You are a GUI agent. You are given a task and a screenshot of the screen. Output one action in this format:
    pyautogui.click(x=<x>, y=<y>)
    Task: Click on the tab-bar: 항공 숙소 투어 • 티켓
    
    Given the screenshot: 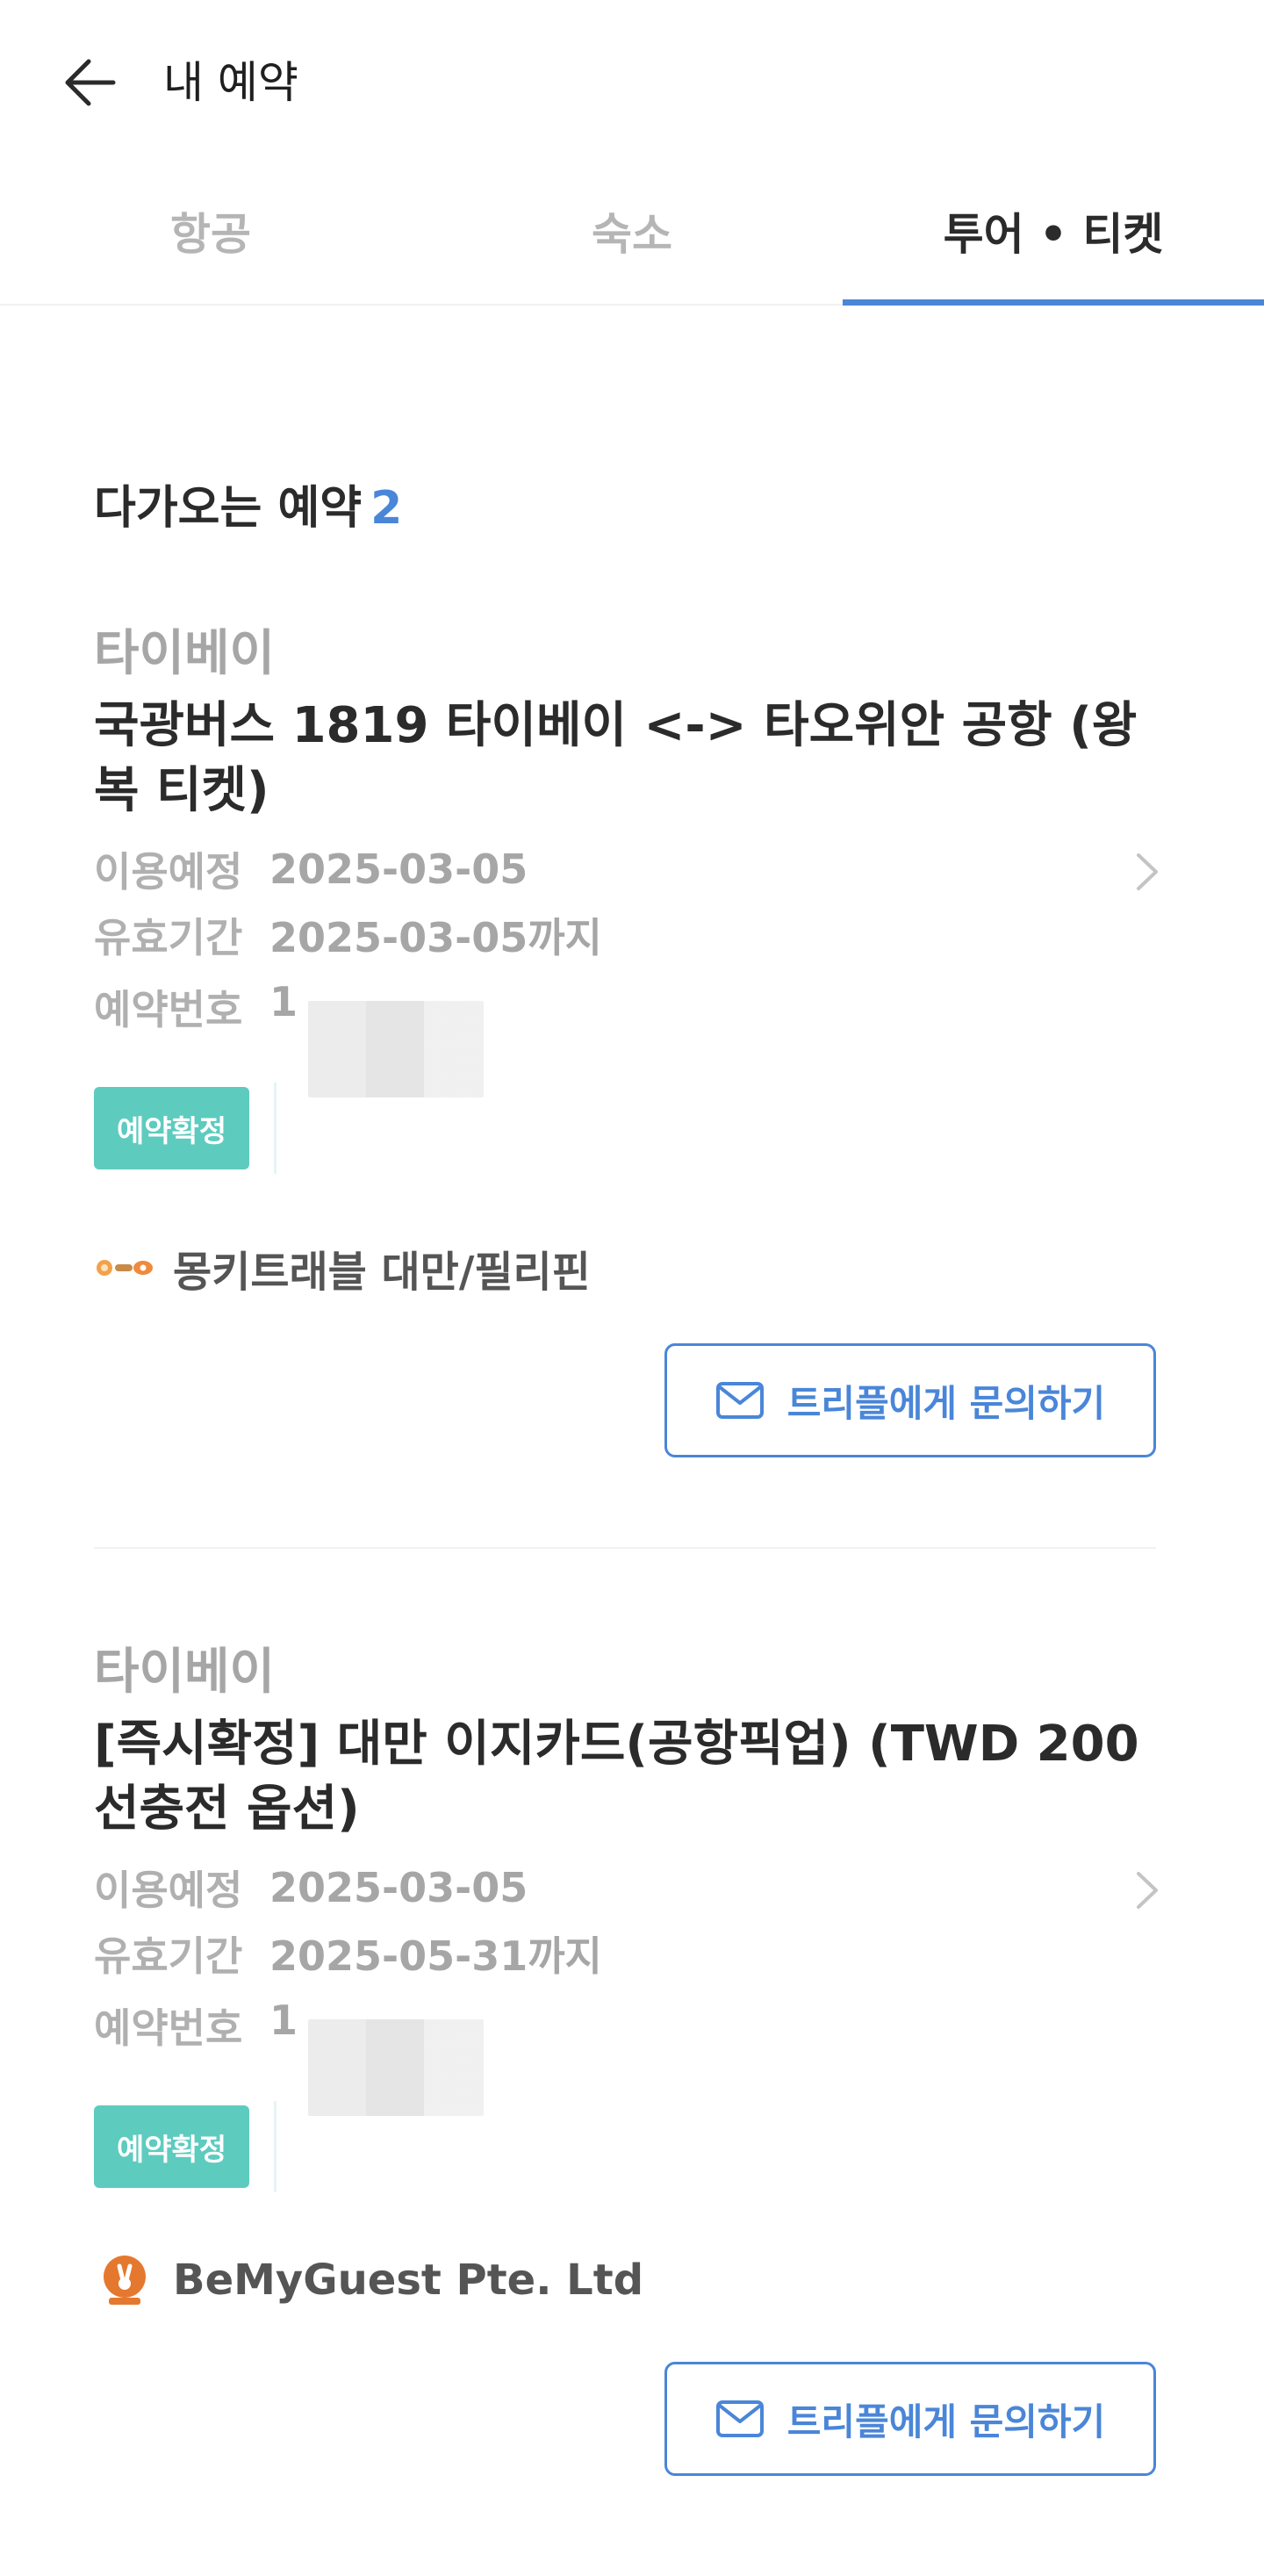 What is the action you would take?
    pyautogui.click(x=632, y=241)
    